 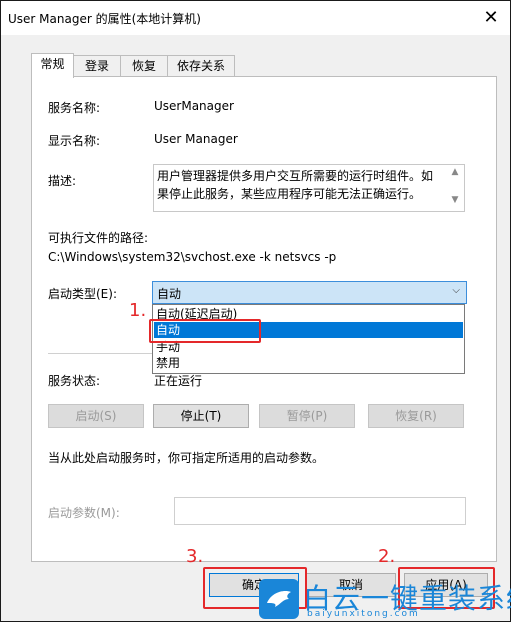 I want to click on bird-logo-icon, so click(x=279, y=599).